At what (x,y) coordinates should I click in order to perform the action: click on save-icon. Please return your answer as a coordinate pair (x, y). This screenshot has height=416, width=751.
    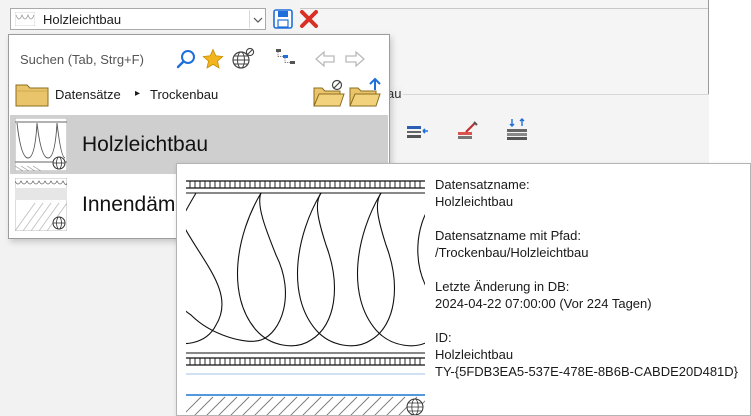
    Looking at the image, I should click on (283, 19).